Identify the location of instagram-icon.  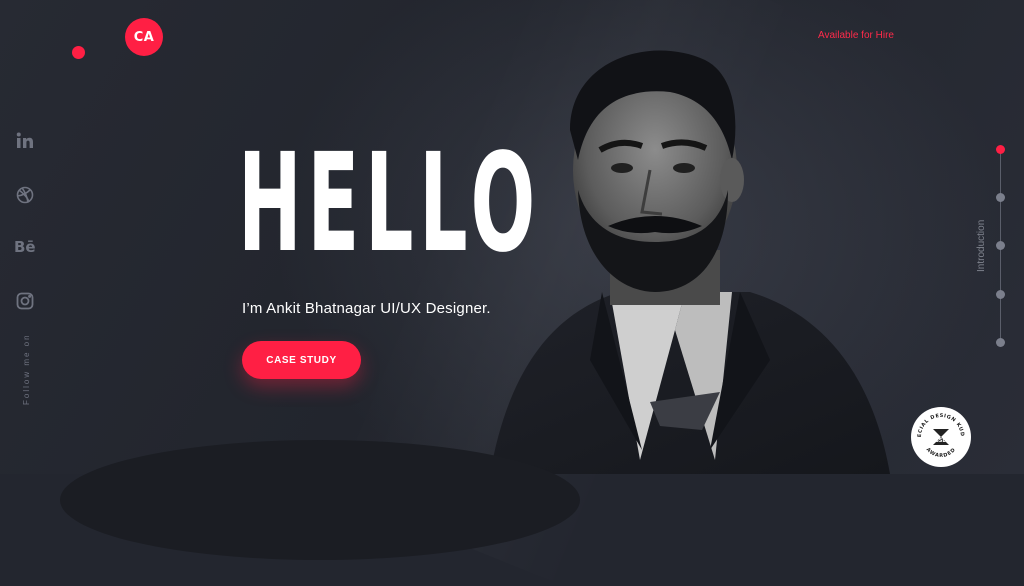
(25, 301).